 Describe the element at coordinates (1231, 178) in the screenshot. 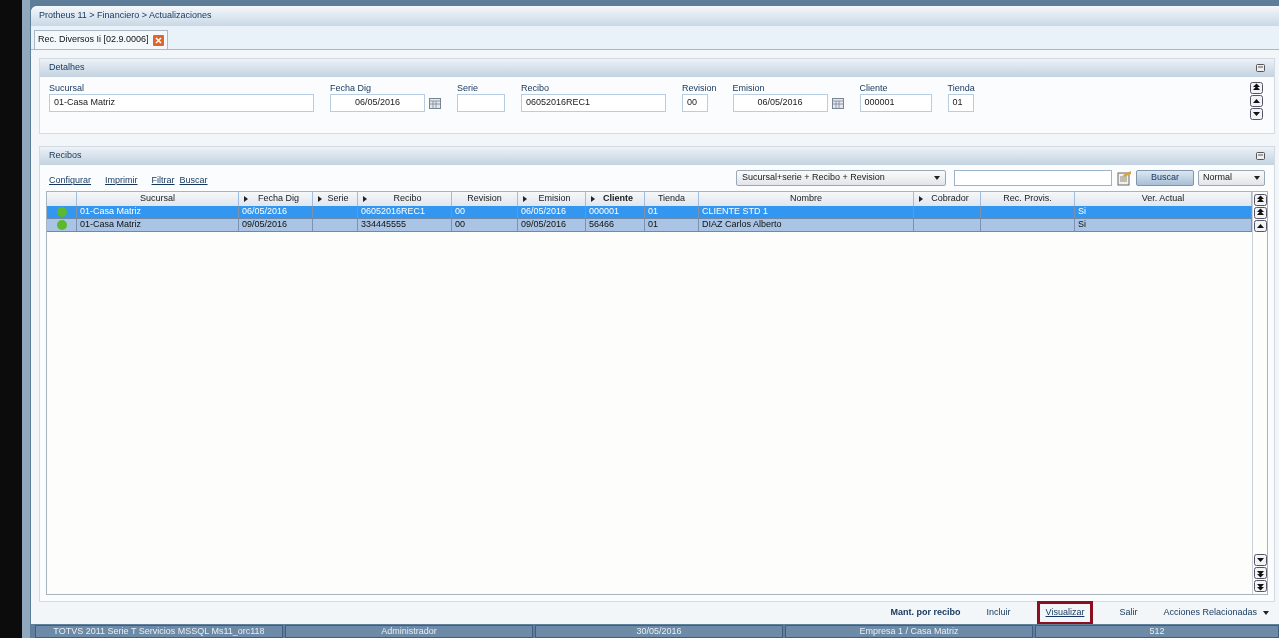

I see `view-select: Normal` at that location.